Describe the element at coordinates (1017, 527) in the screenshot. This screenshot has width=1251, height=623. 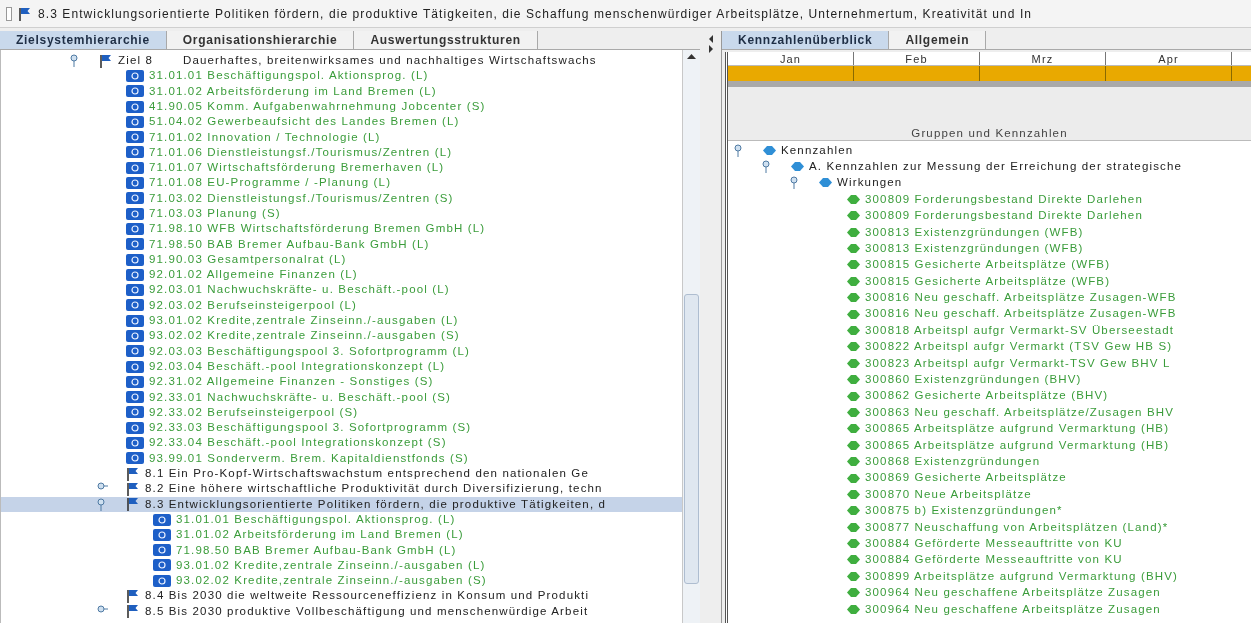
I see `indicator-title: 300877 Neuschaffung von Arbeitsplätzen (Land)*` at that location.